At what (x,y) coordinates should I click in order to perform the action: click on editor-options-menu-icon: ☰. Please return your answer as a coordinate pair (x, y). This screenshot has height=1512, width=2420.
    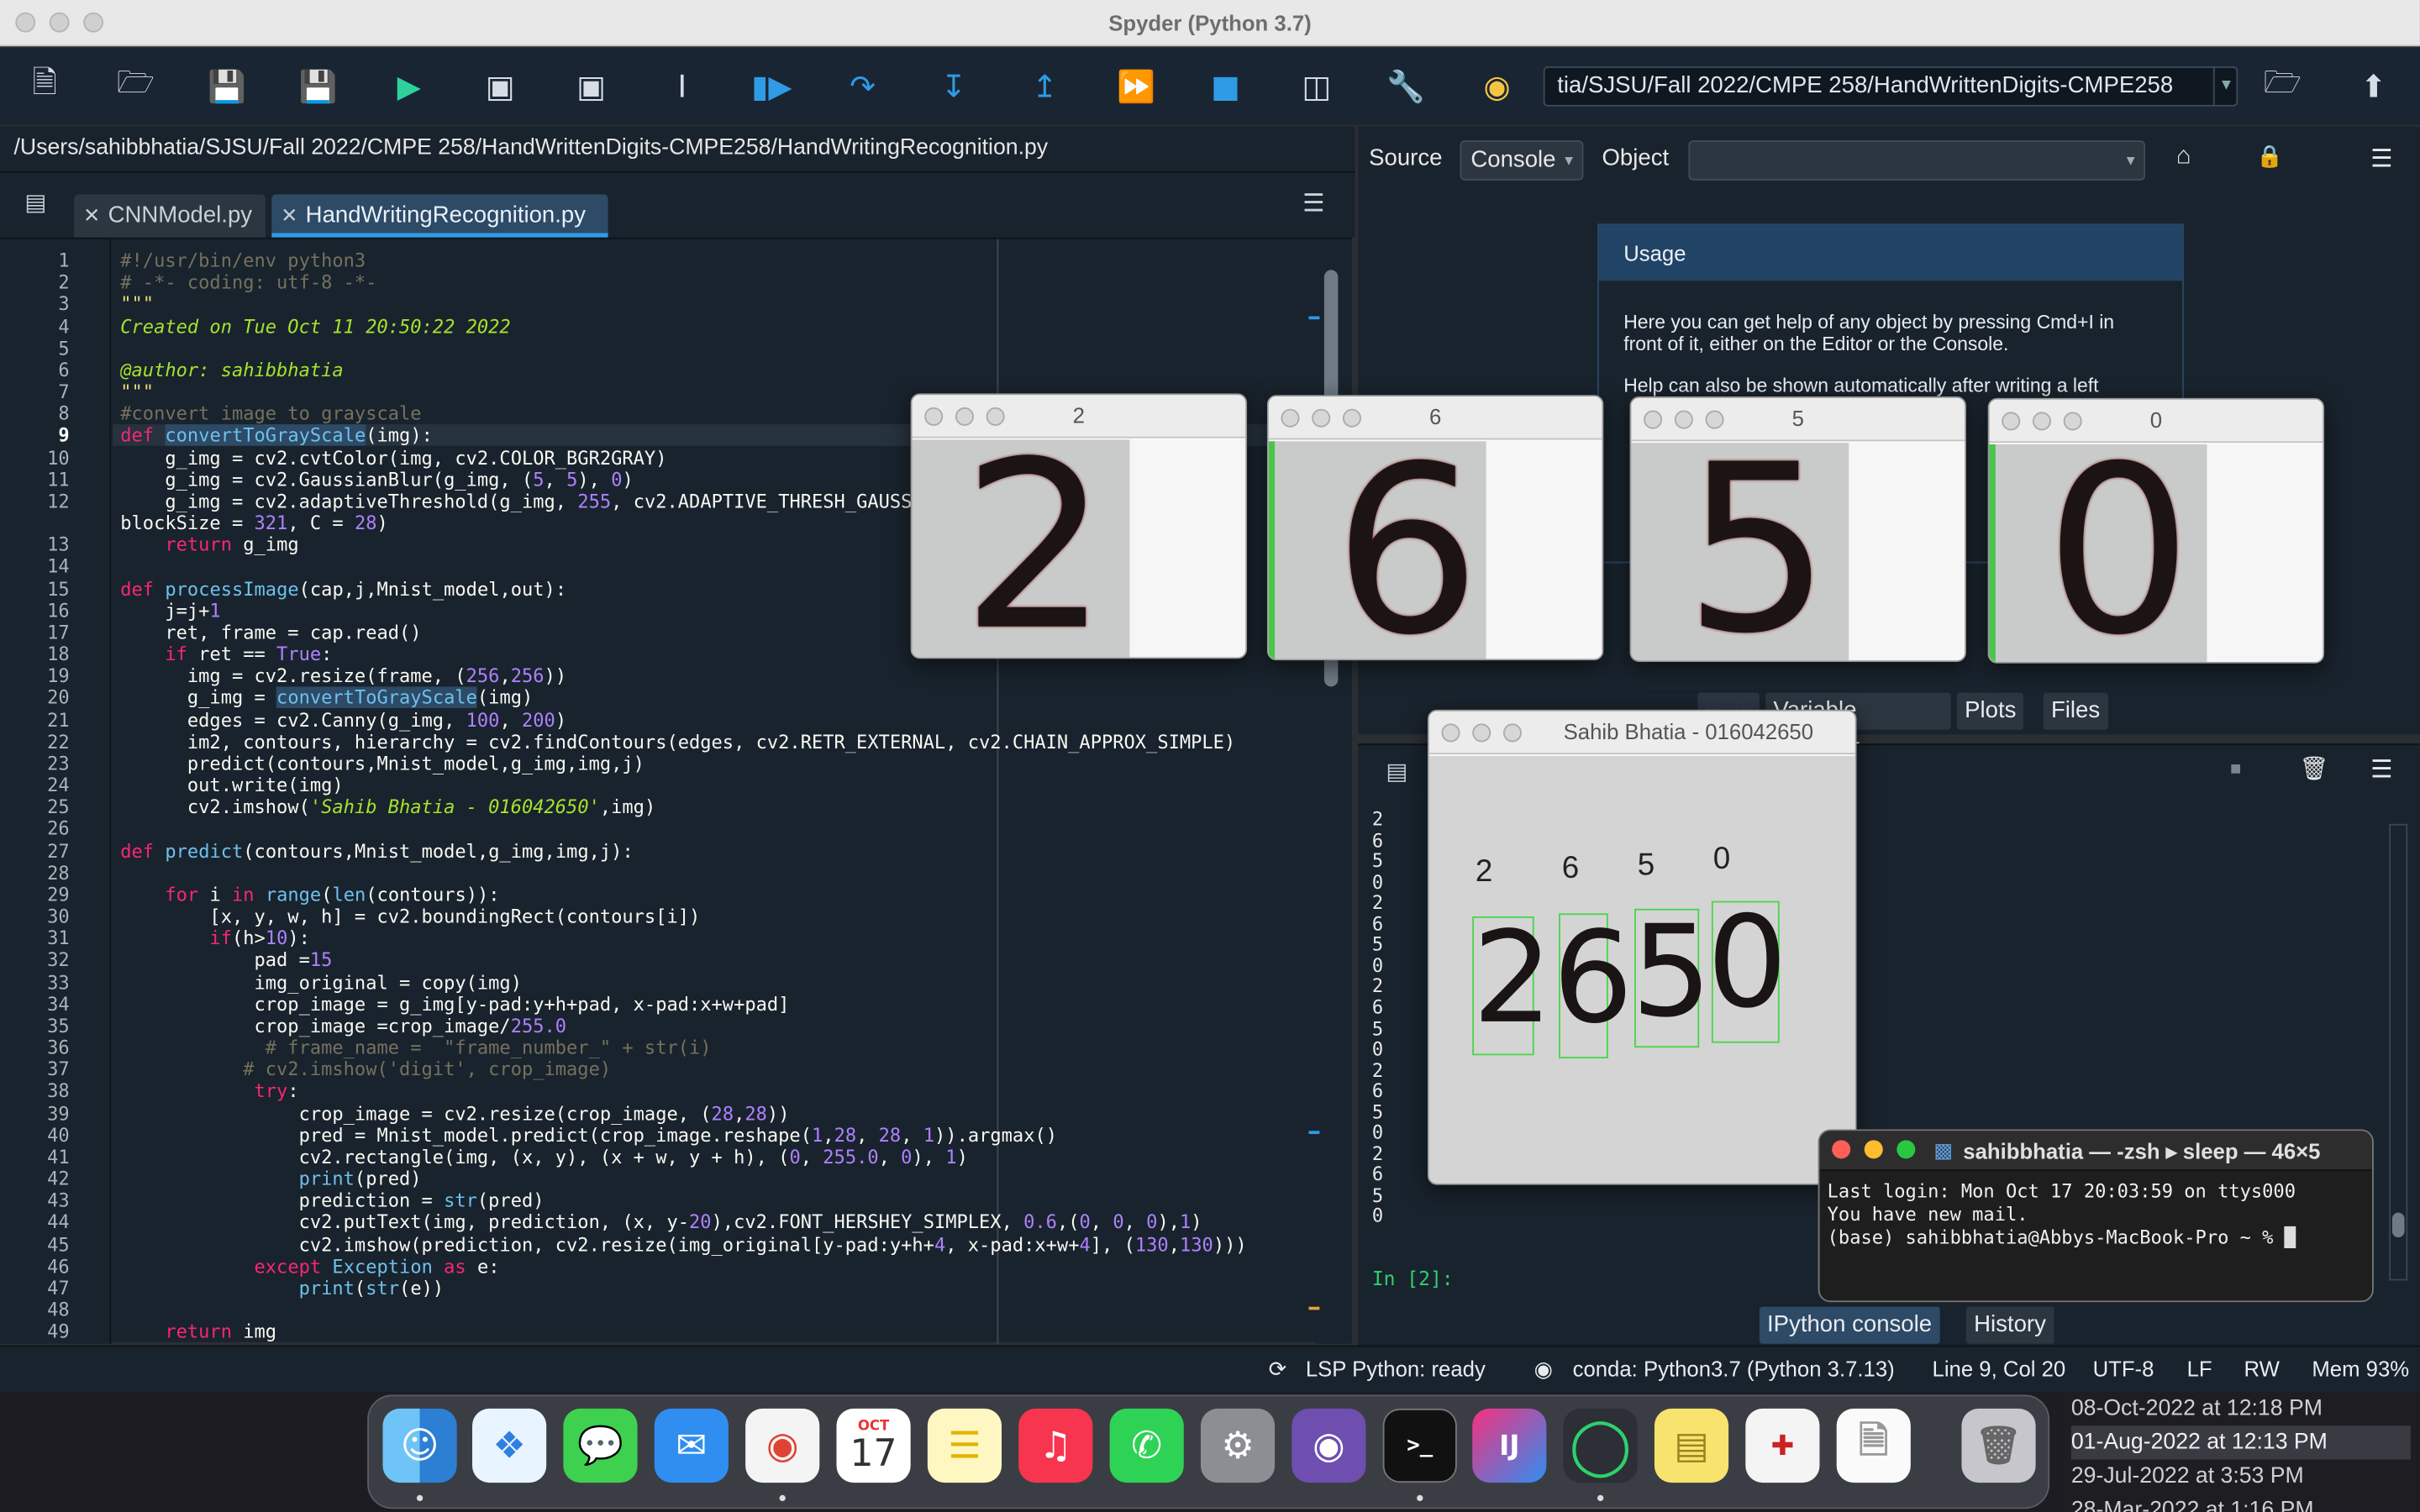
    Looking at the image, I should click on (1313, 203).